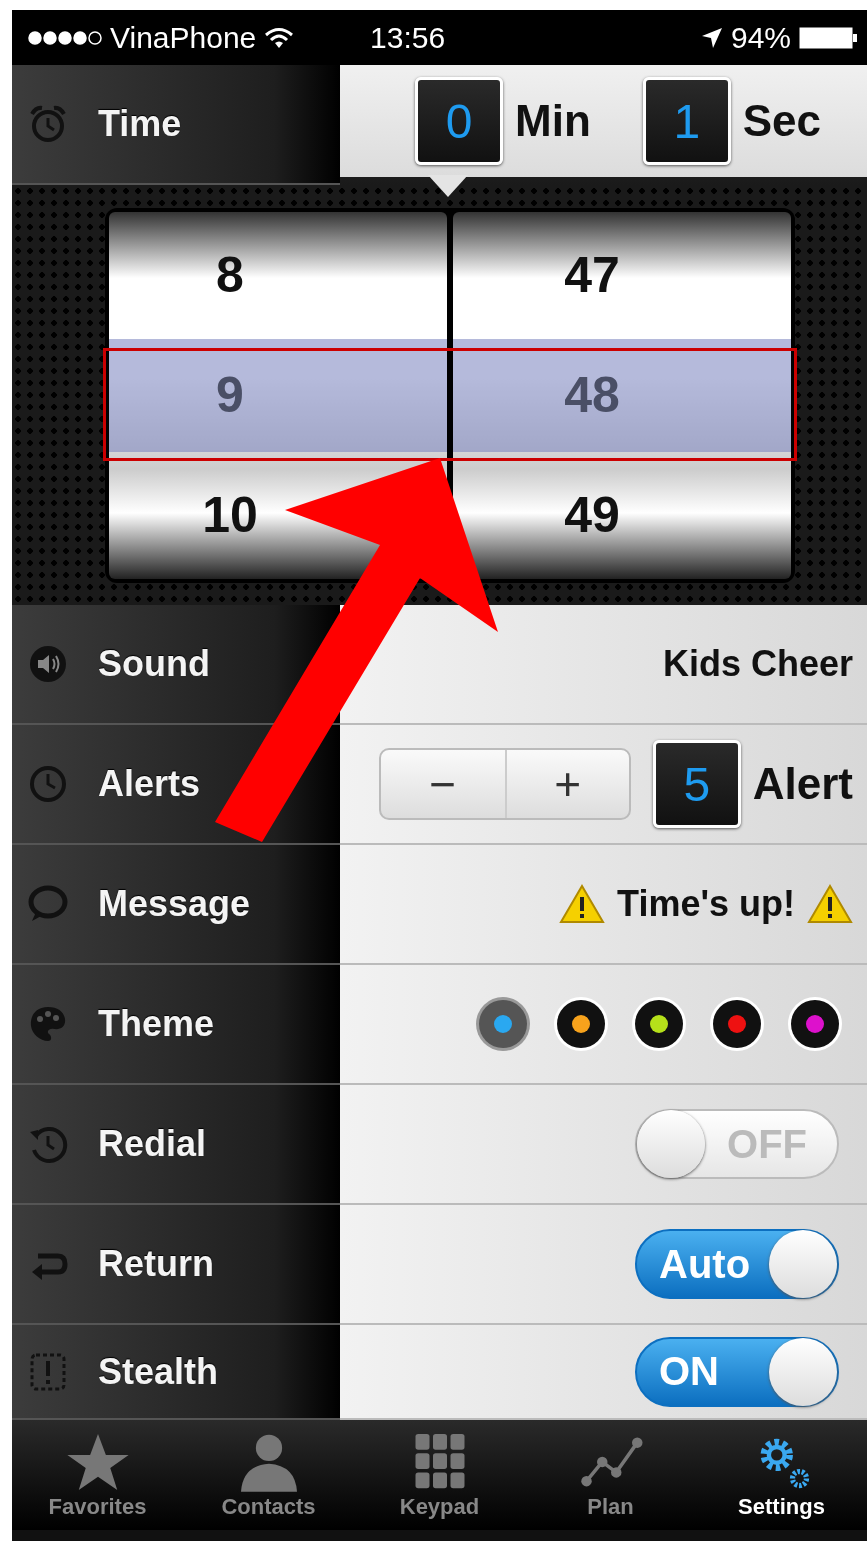 This screenshot has width=867, height=1541. Describe the element at coordinates (706, 904) in the screenshot. I see `message-text: Time's up!` at that location.